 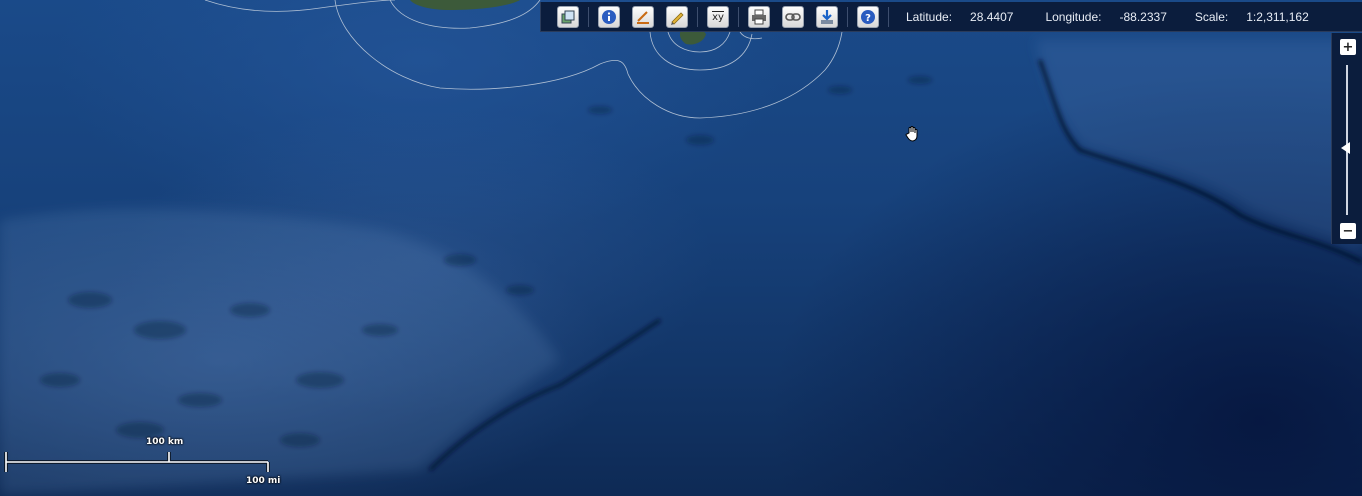 I want to click on pan-hand-icon, so click(x=911, y=134).